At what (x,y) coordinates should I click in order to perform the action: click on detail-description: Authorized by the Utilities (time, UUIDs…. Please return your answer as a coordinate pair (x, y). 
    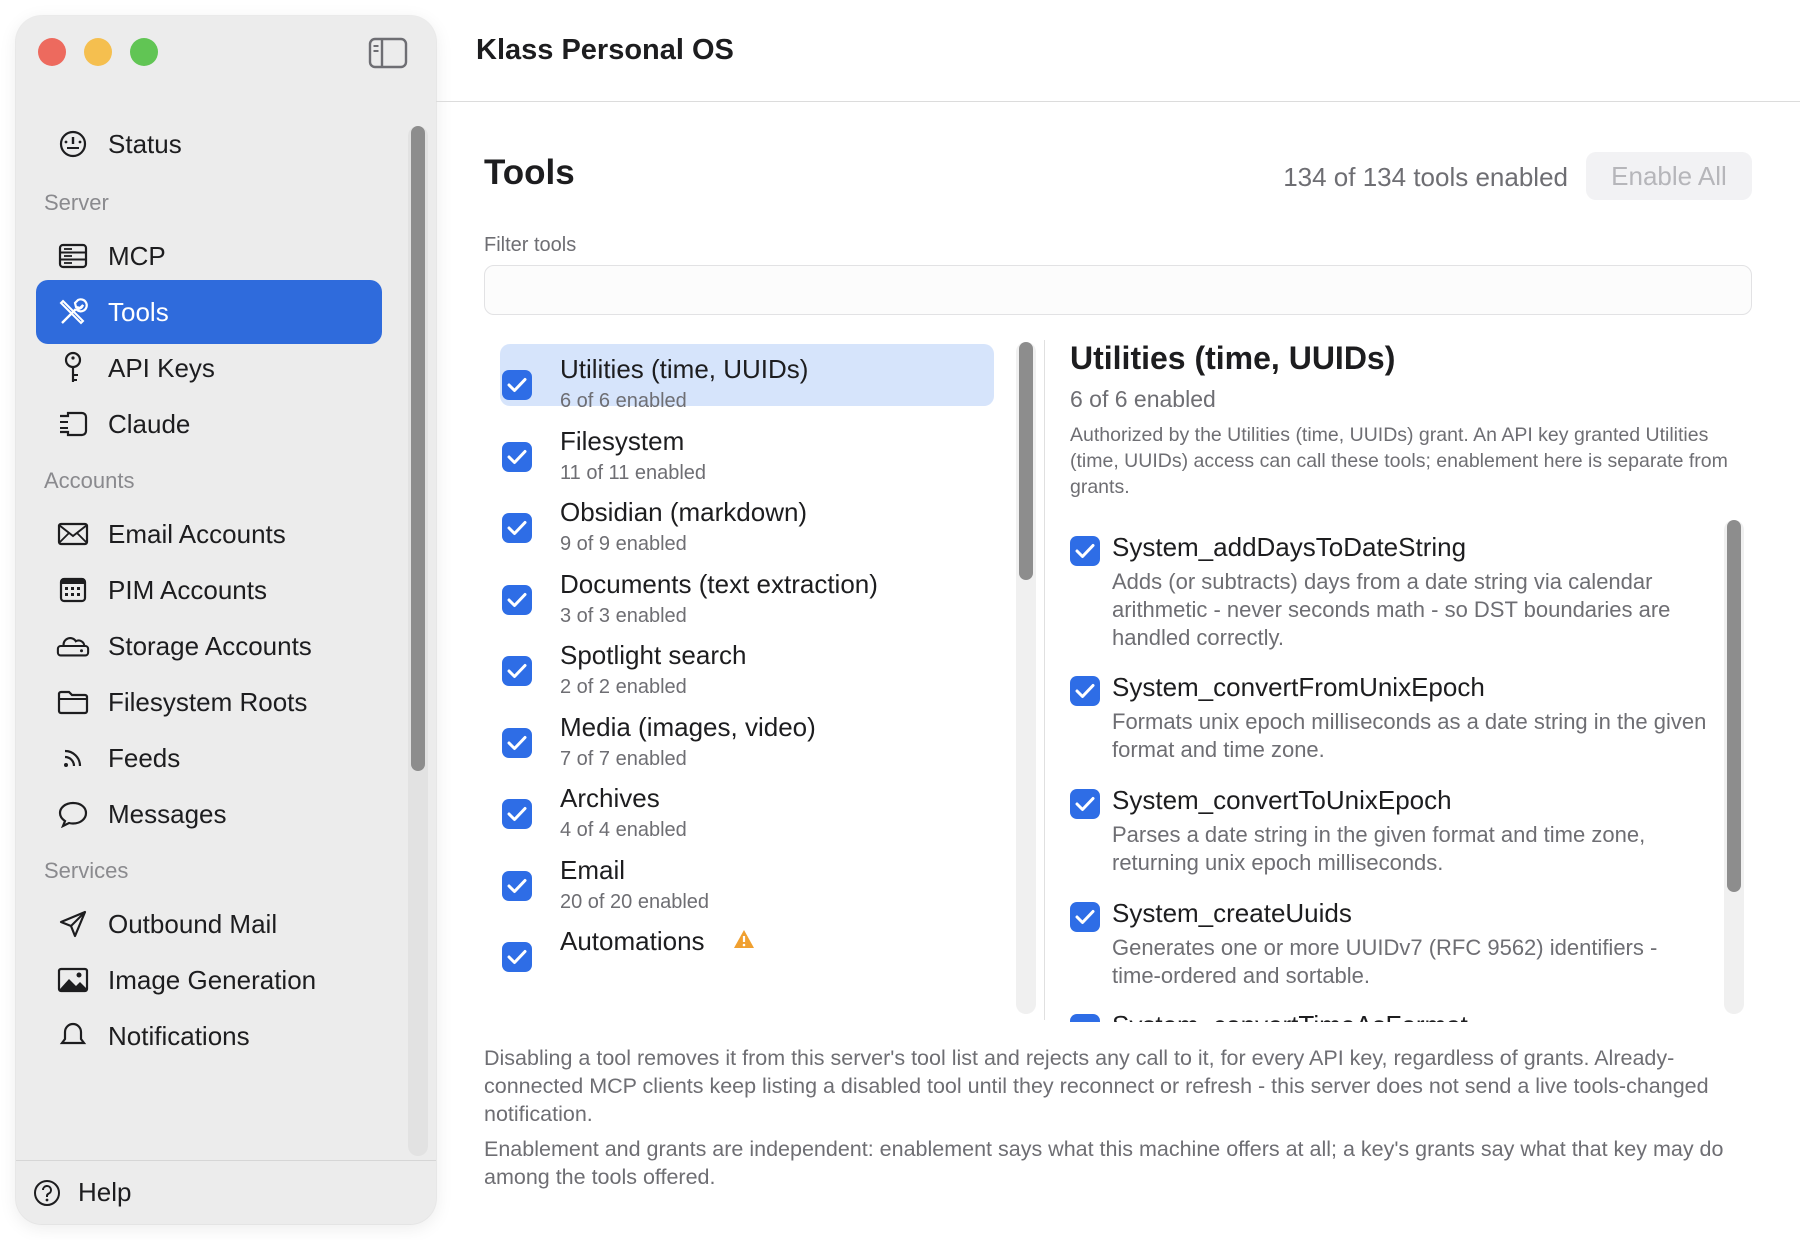
    Looking at the image, I should click on (1399, 461).